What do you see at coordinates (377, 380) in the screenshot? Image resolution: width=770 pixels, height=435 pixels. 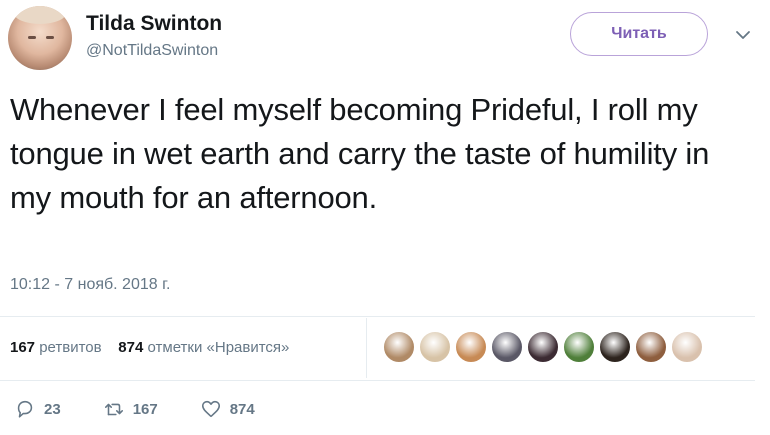 I see `divider-bottom` at bounding box center [377, 380].